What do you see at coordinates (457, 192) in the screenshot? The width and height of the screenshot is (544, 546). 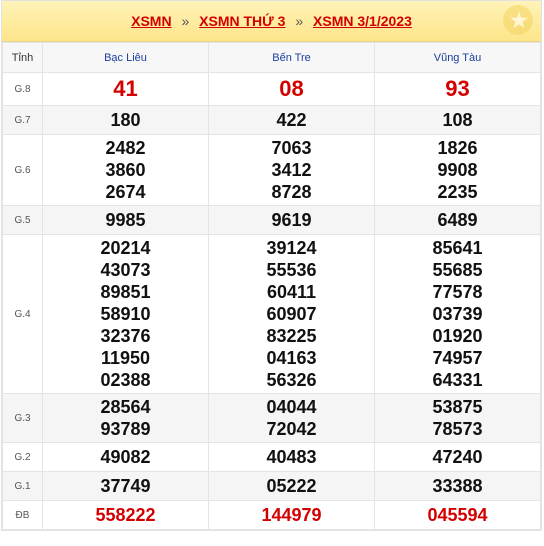 I see `prize-number: 2235` at bounding box center [457, 192].